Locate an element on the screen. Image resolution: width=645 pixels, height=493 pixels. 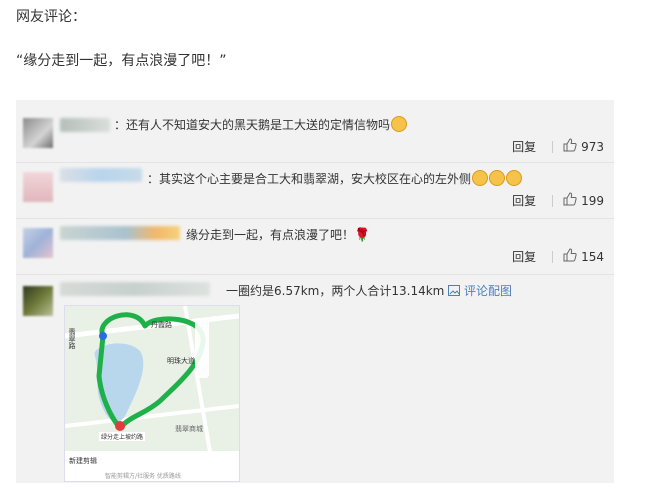
comment-actions: 回复 199 is located at coordinates (558, 200).